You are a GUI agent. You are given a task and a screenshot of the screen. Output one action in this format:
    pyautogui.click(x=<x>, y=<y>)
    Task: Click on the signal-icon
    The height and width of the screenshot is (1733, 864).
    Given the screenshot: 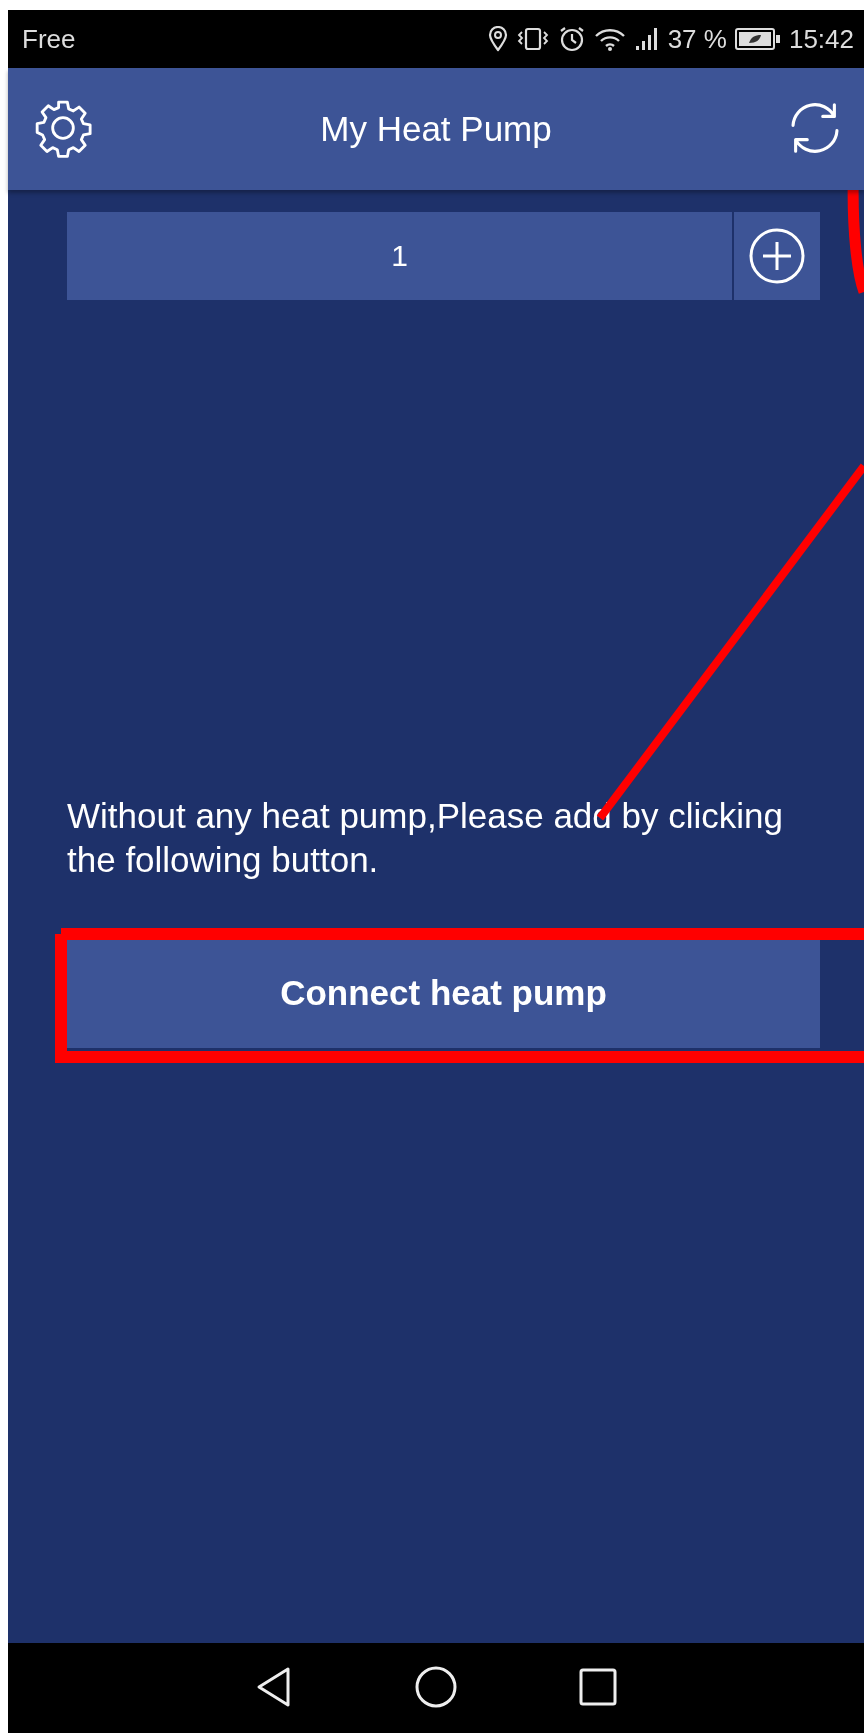 What is the action you would take?
    pyautogui.click(x=646, y=39)
    